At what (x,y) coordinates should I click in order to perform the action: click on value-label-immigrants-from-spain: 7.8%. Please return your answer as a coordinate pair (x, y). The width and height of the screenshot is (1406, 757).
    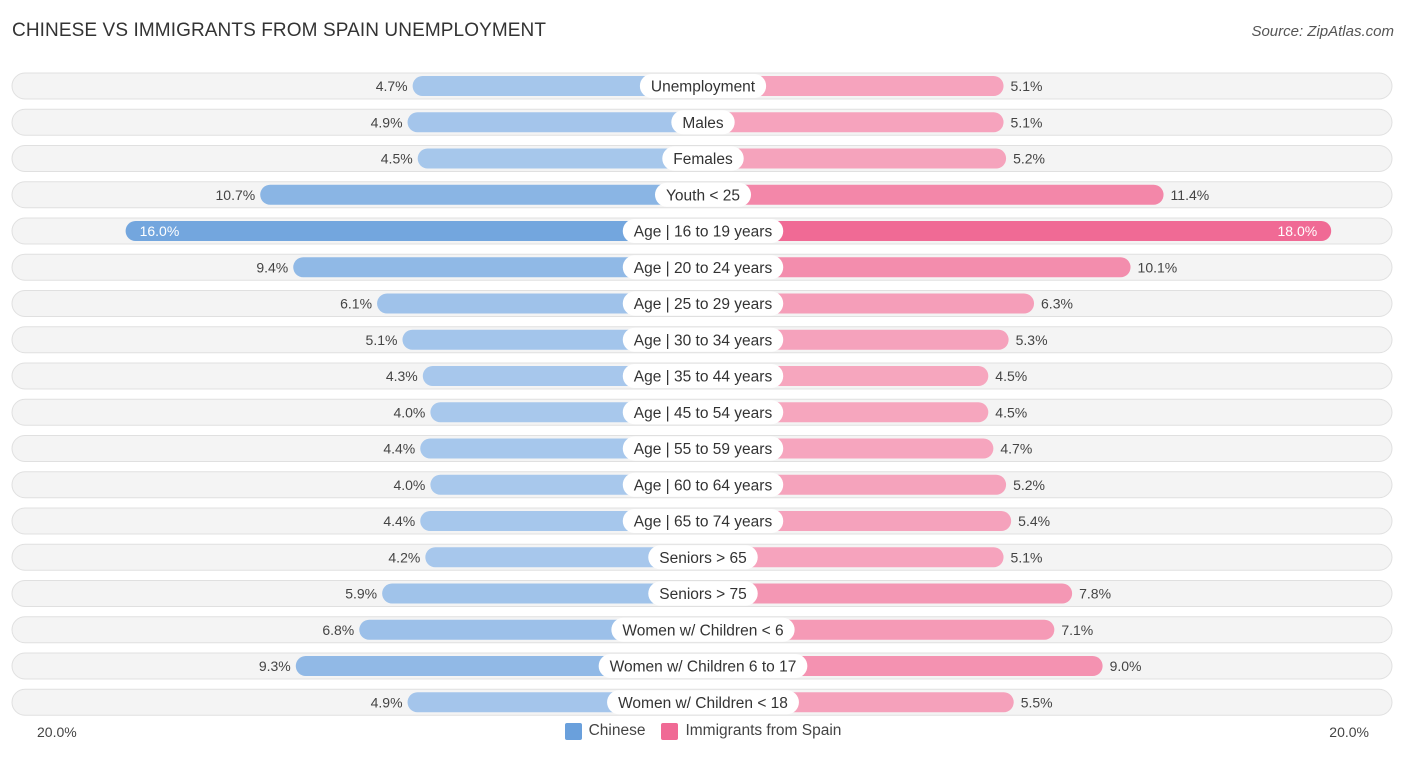
    Looking at the image, I should click on (1095, 594).